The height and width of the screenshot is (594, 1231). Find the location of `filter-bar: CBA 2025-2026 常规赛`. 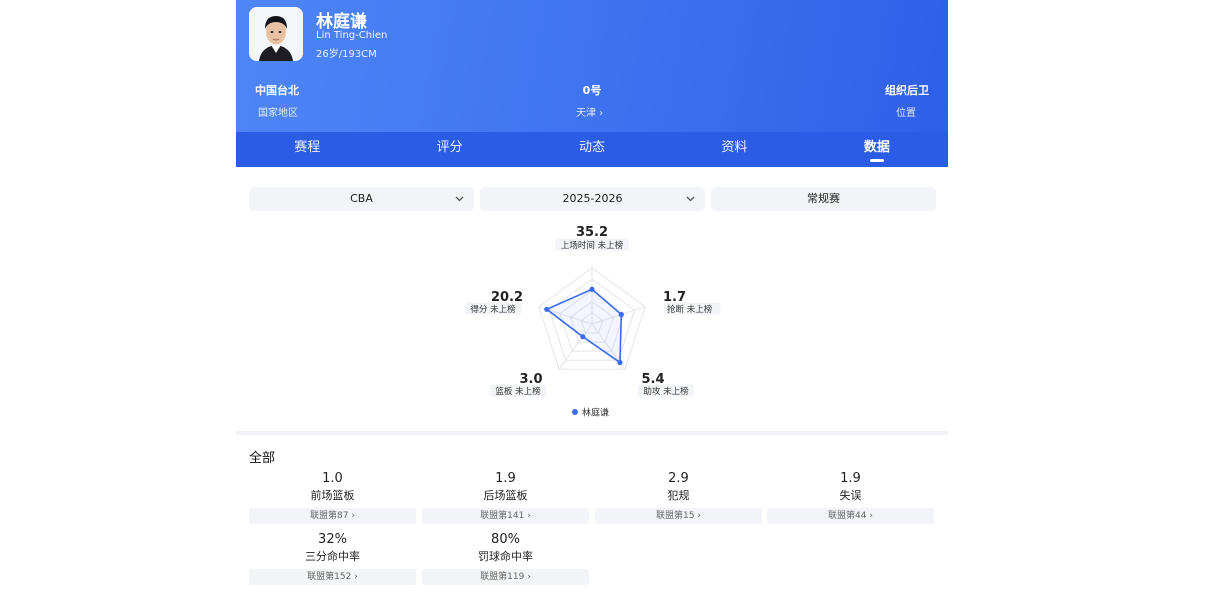

filter-bar: CBA 2025-2026 常规赛 is located at coordinates (592, 199).